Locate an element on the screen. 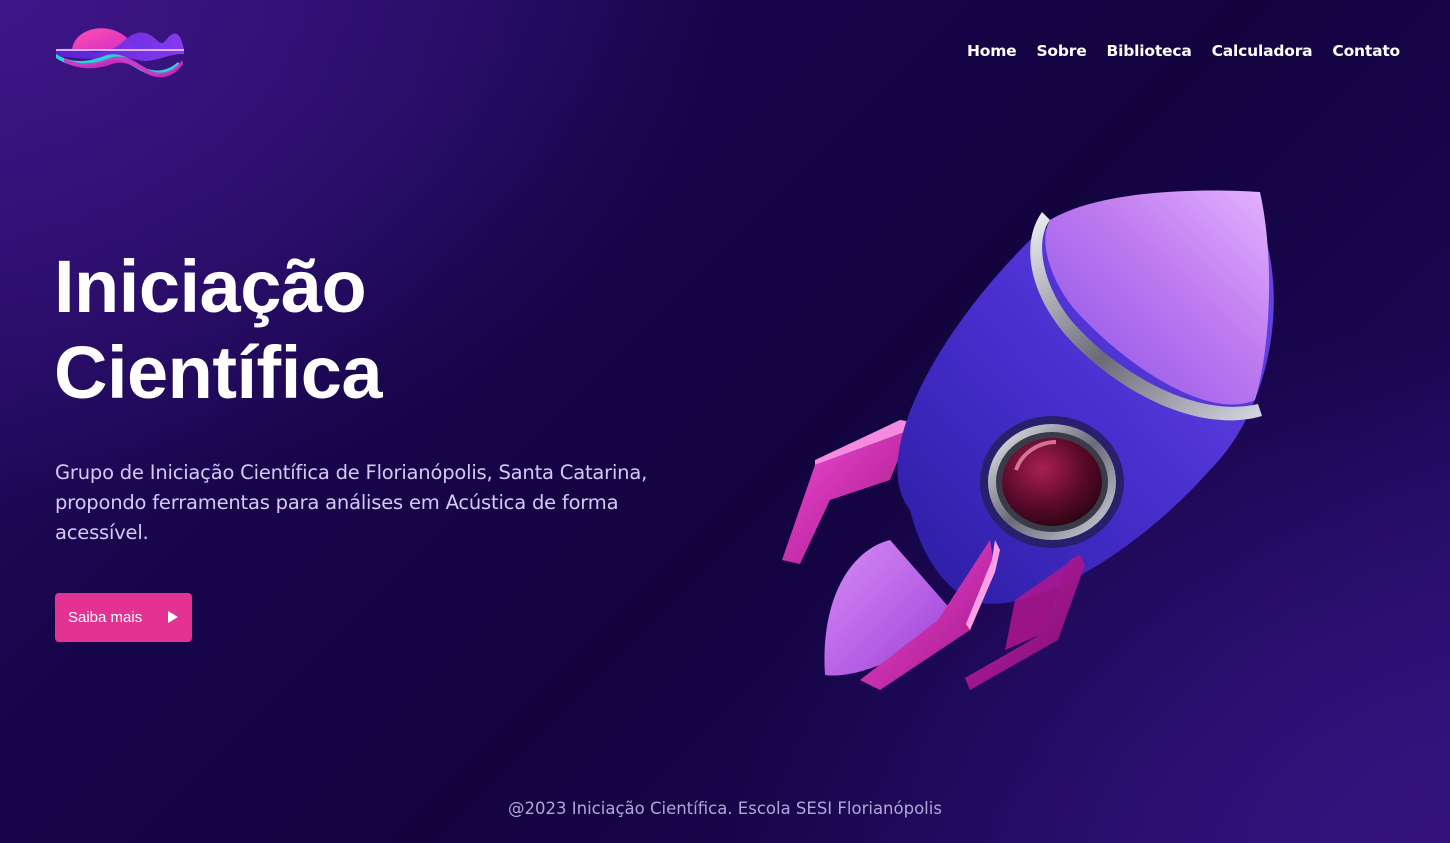 The width and height of the screenshot is (1450, 843). nav-contato: Contato is located at coordinates (1366, 51).